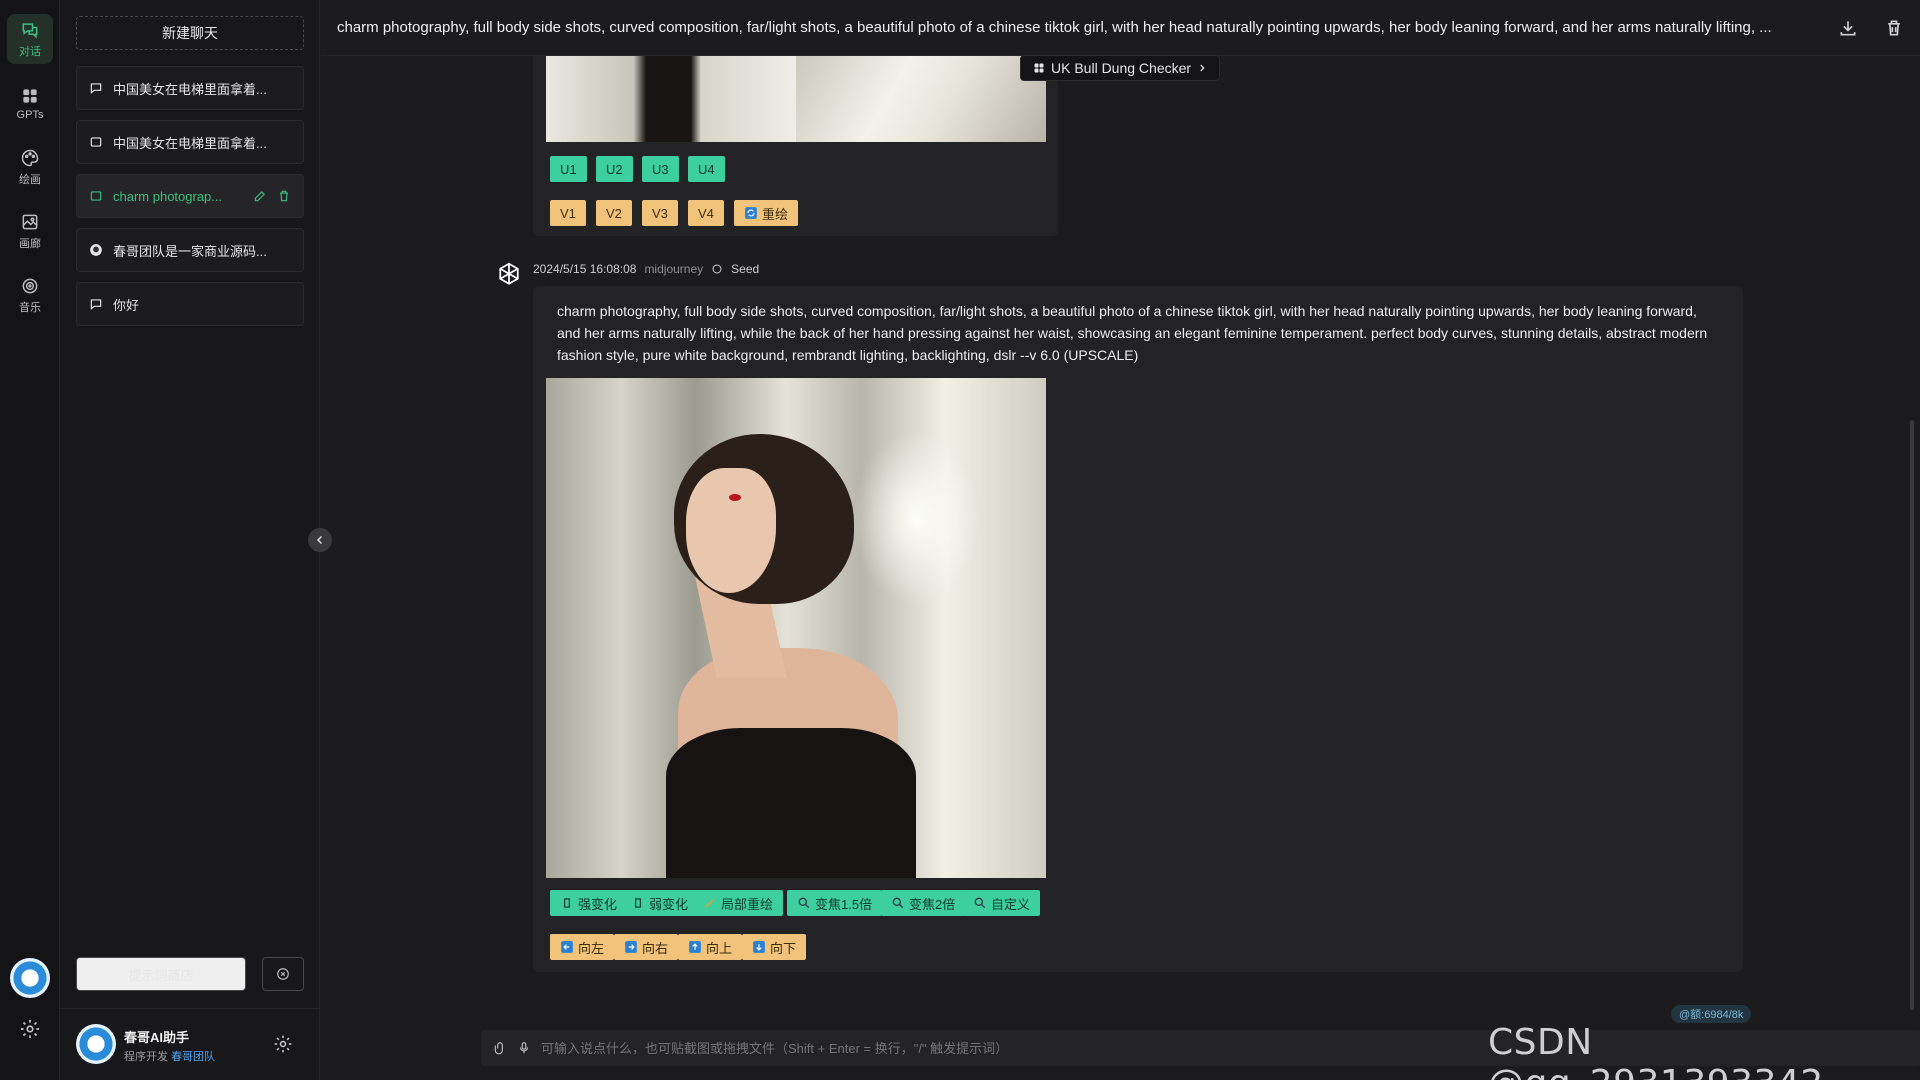  I want to click on pan-left-button: 向左, so click(582, 947).